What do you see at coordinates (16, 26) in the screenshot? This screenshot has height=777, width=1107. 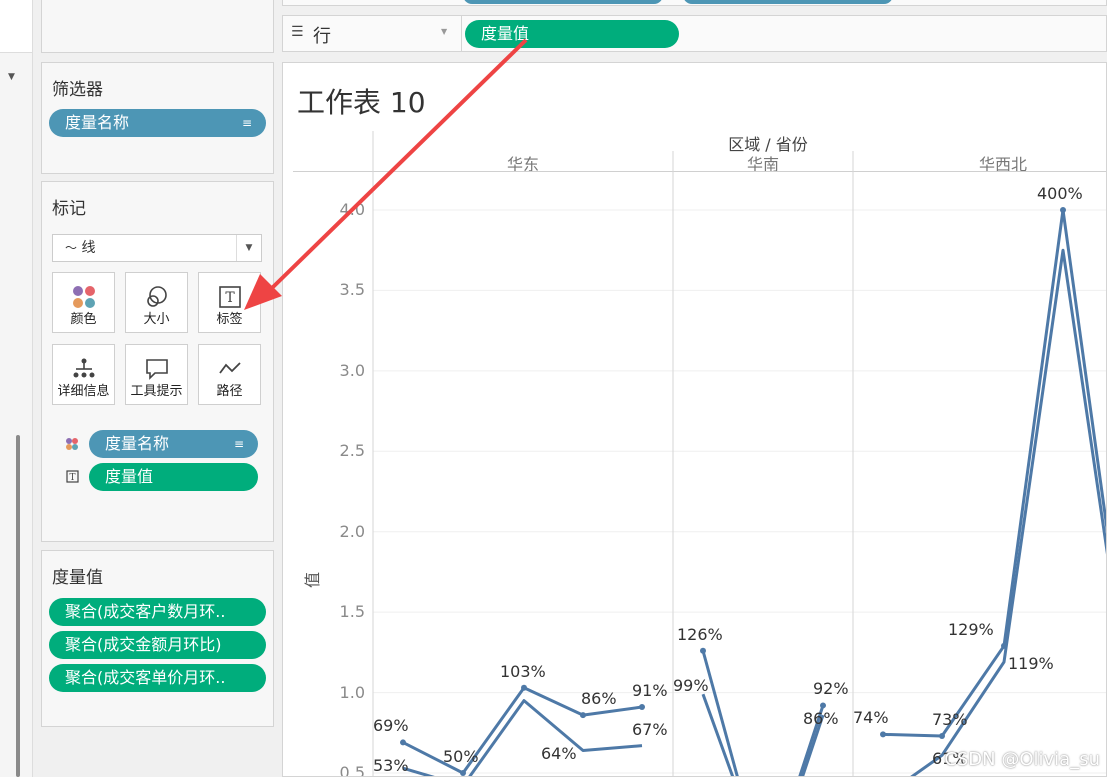 I see `strip-top` at bounding box center [16, 26].